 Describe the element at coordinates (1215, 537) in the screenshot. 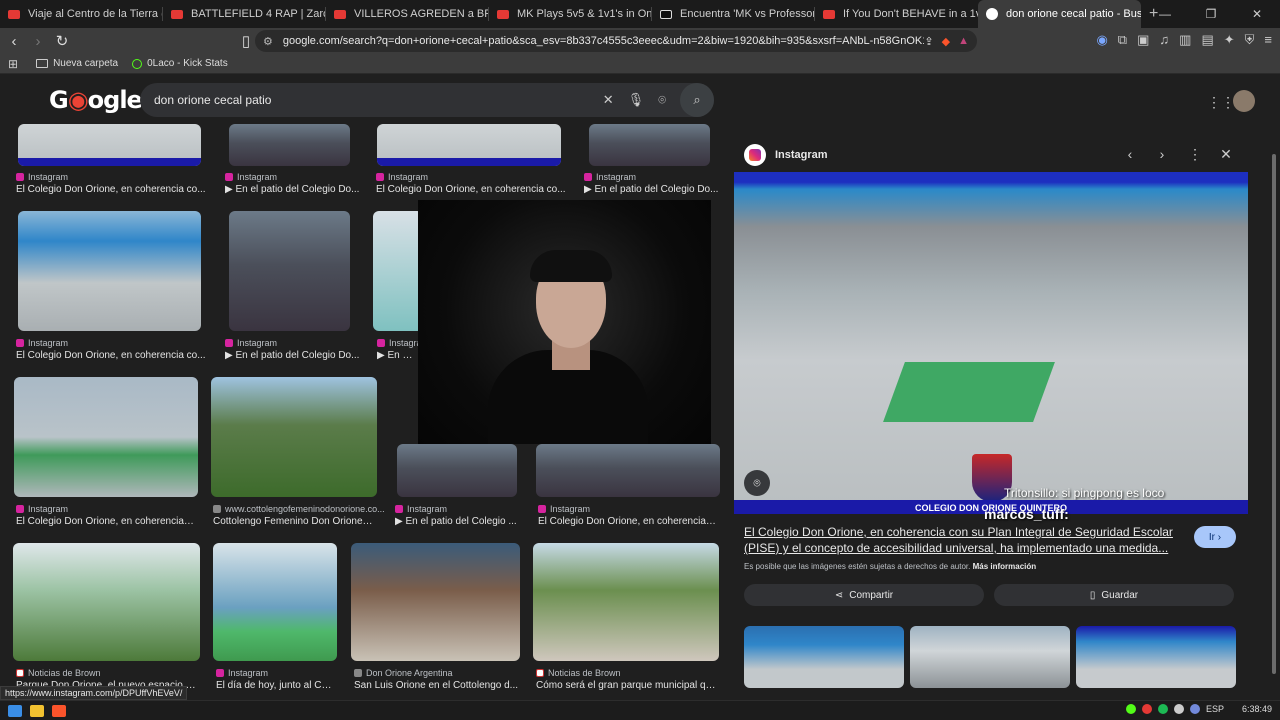

I see `go-button: Ir ›` at that location.